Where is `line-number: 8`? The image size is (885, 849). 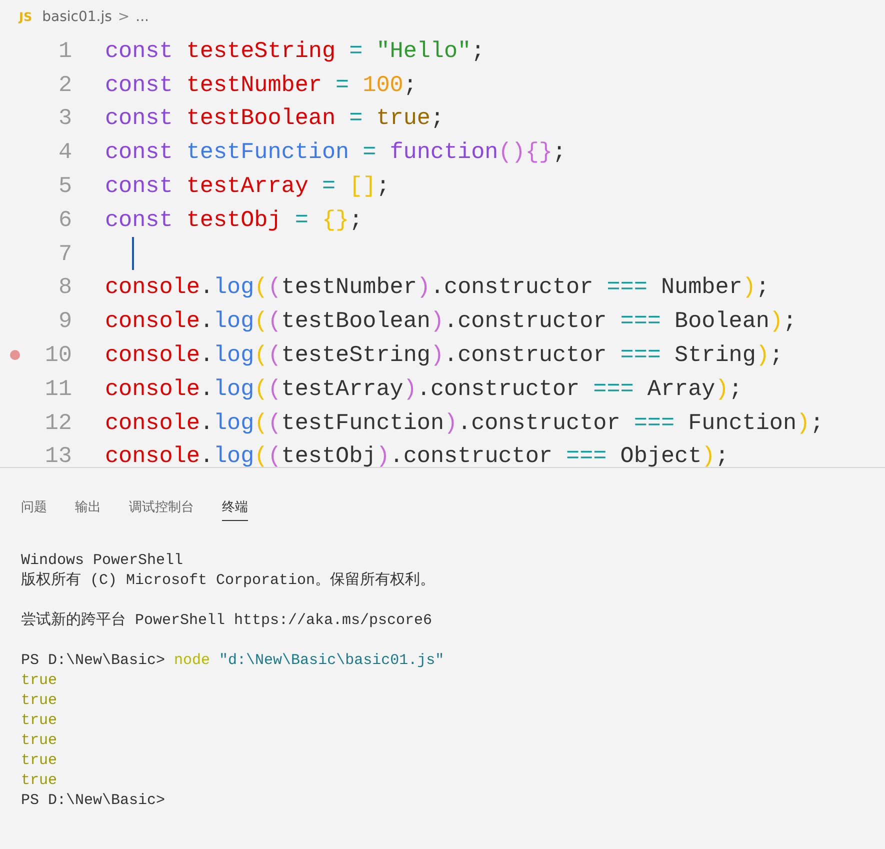 line-number: 8 is located at coordinates (64, 287).